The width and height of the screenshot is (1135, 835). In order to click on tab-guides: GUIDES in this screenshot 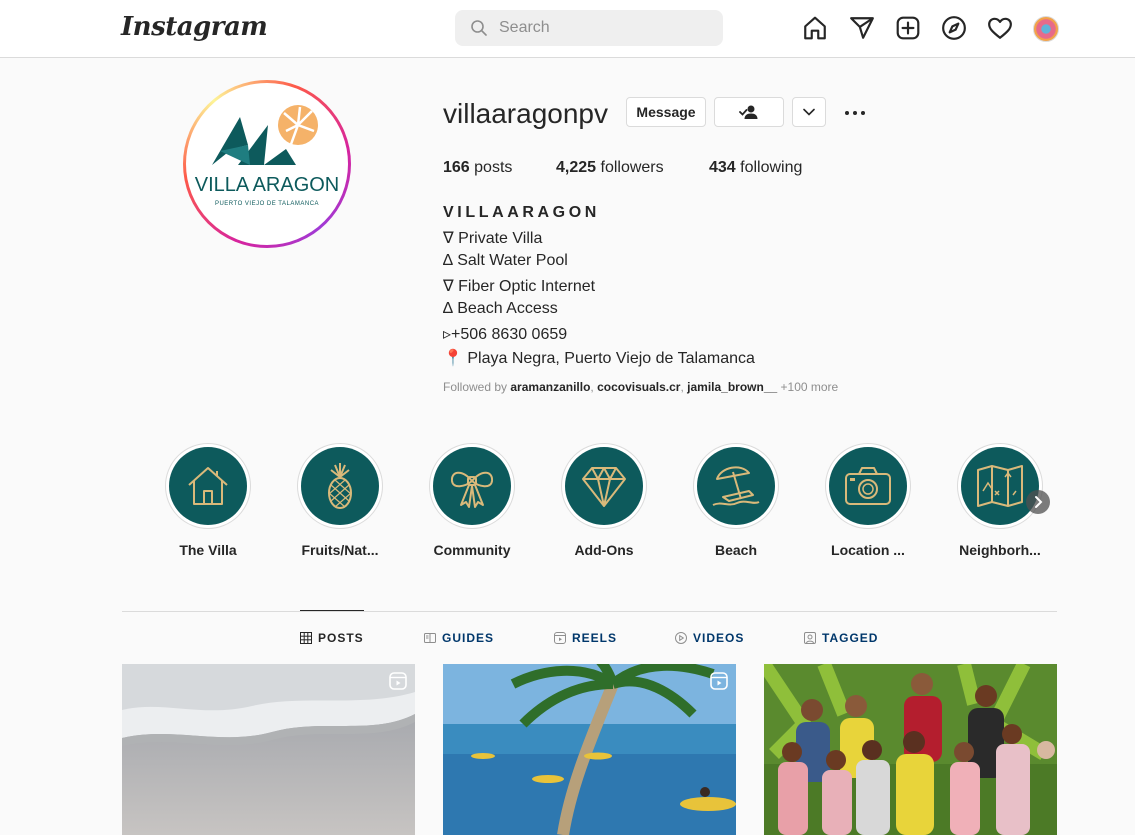, I will do `click(459, 638)`.